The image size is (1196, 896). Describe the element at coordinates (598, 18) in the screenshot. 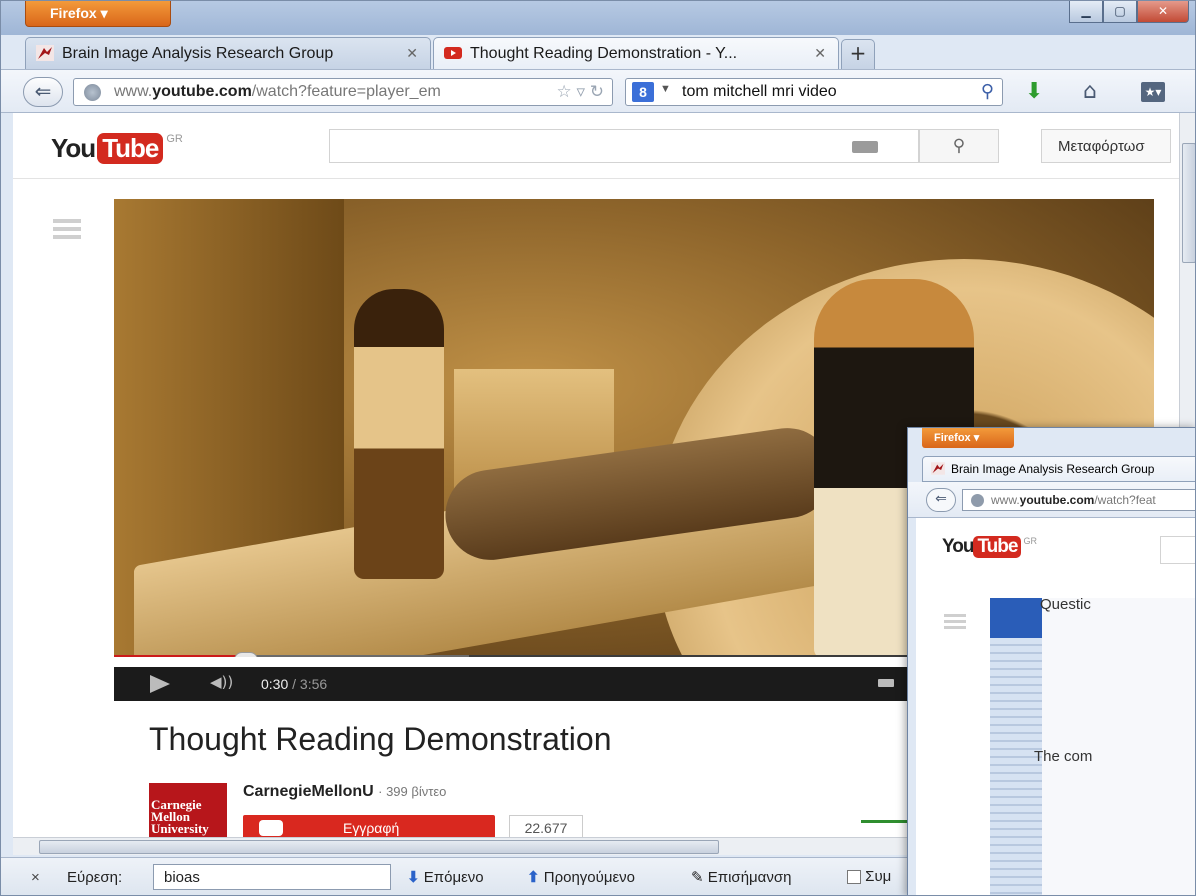

I see `title-bar: Firefox ▾ ▁ ▢ ✕` at that location.